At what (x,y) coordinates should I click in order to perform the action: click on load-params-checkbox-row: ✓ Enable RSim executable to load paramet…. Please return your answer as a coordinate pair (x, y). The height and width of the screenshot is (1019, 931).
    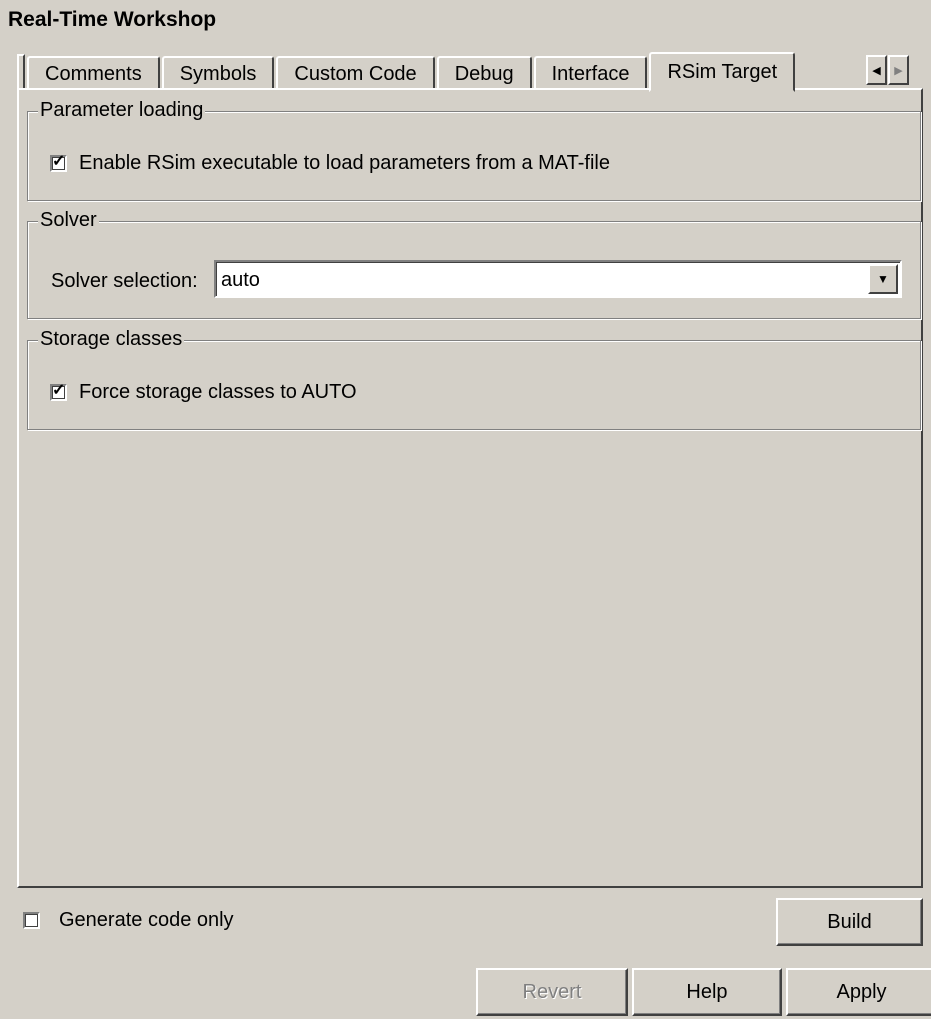
    Looking at the image, I should click on (330, 163).